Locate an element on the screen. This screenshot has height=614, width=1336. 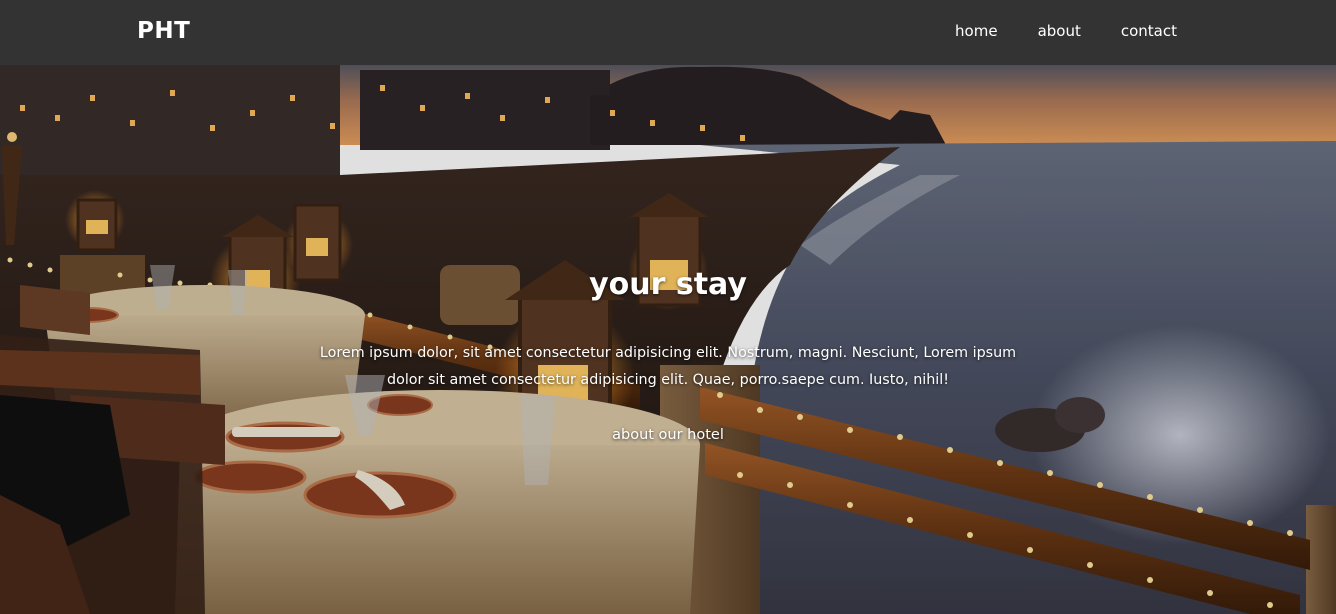
nav-link-about: about is located at coordinates (1059, 31).